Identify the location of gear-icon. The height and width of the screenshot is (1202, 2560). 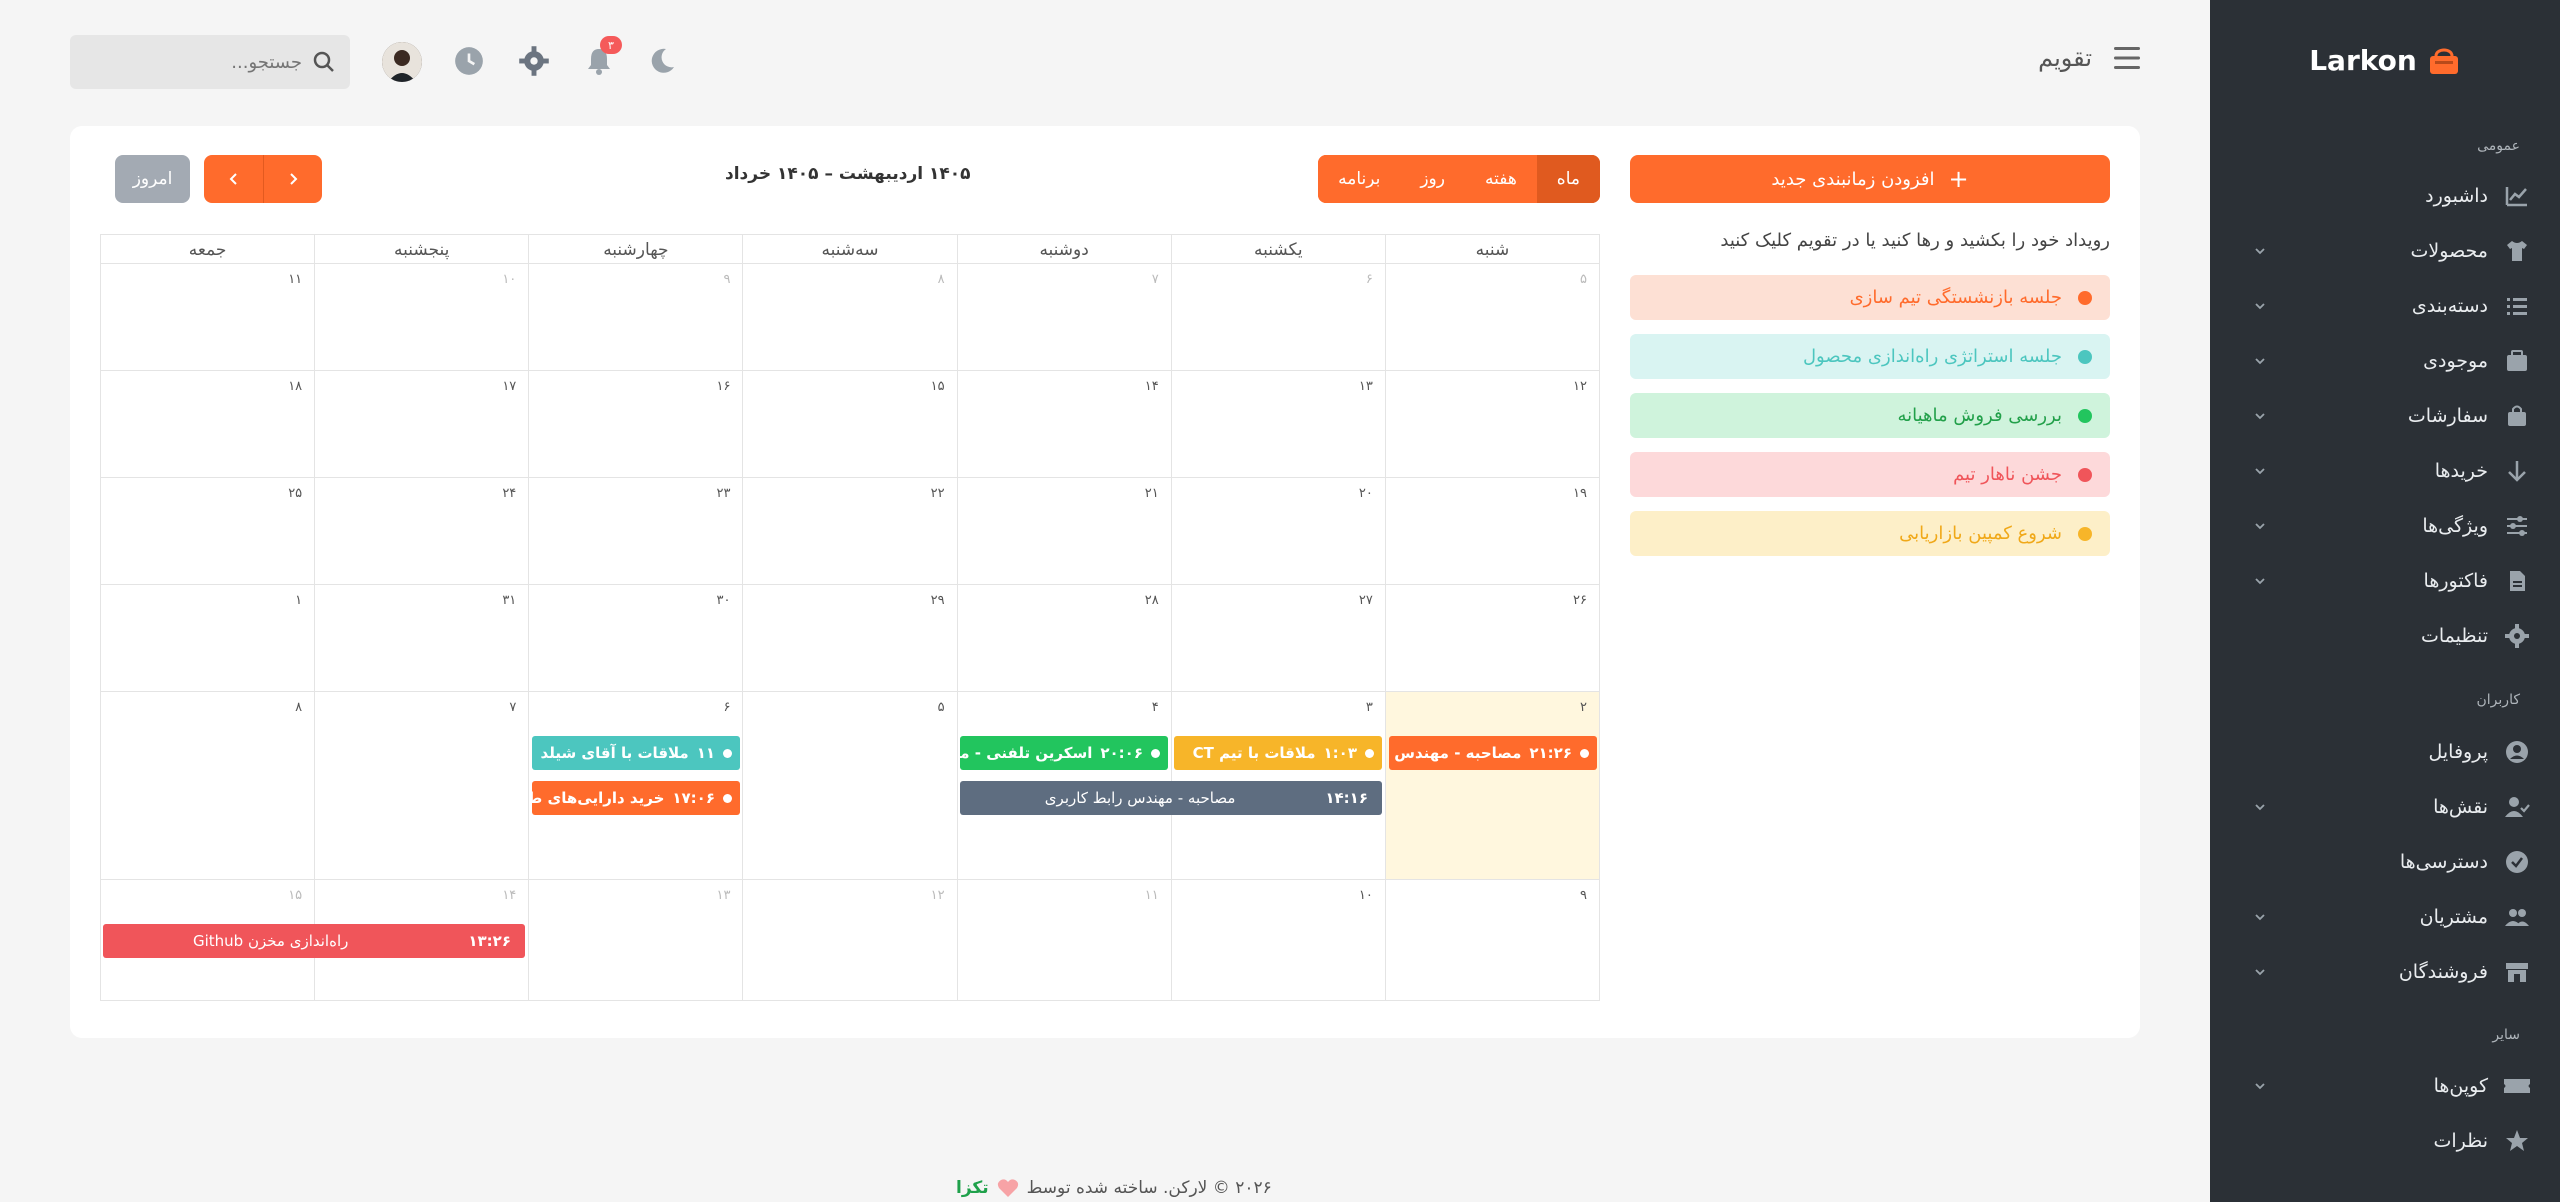
(534, 61).